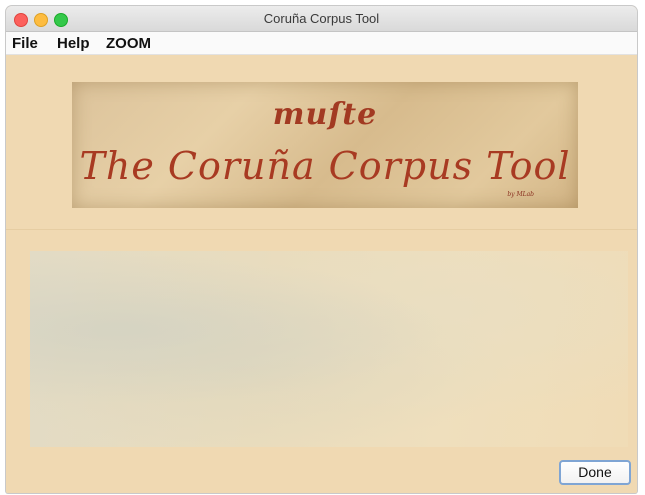 Image resolution: width=645 pixels, height=495 pixels. I want to click on done-button: Done, so click(595, 472).